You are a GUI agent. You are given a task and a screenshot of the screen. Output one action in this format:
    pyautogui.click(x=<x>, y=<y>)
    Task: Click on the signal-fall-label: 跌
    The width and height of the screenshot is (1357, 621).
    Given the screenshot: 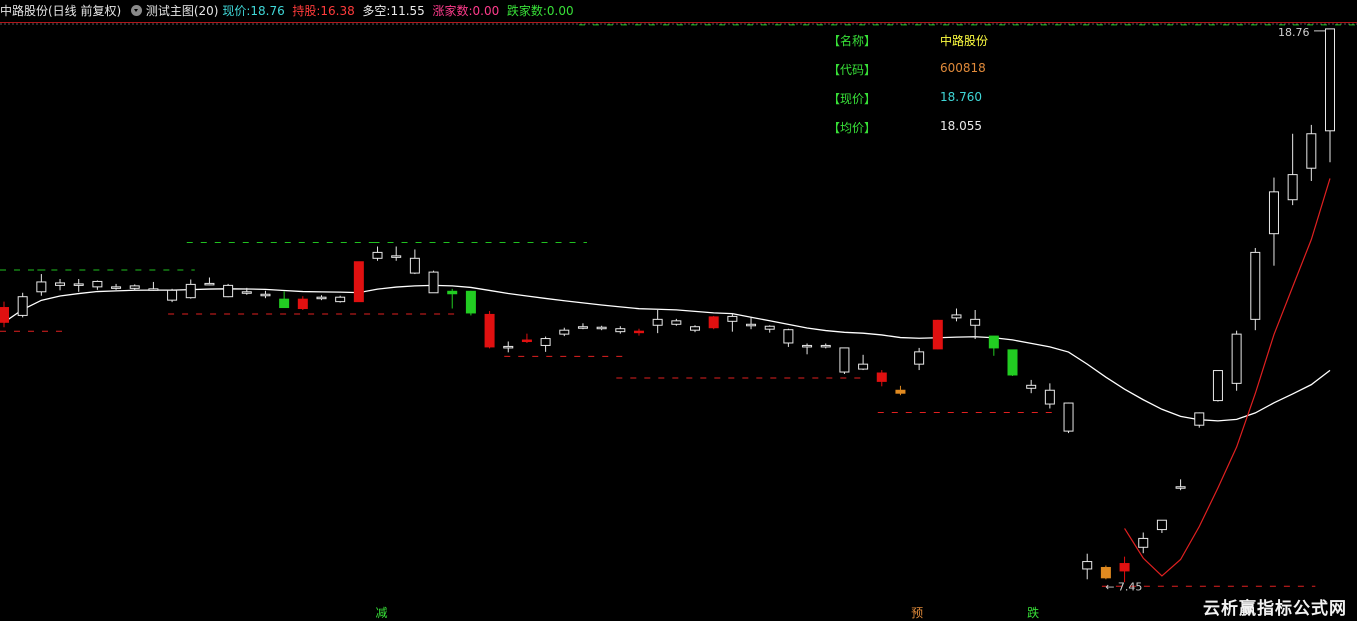 What is the action you would take?
    pyautogui.click(x=1033, y=612)
    